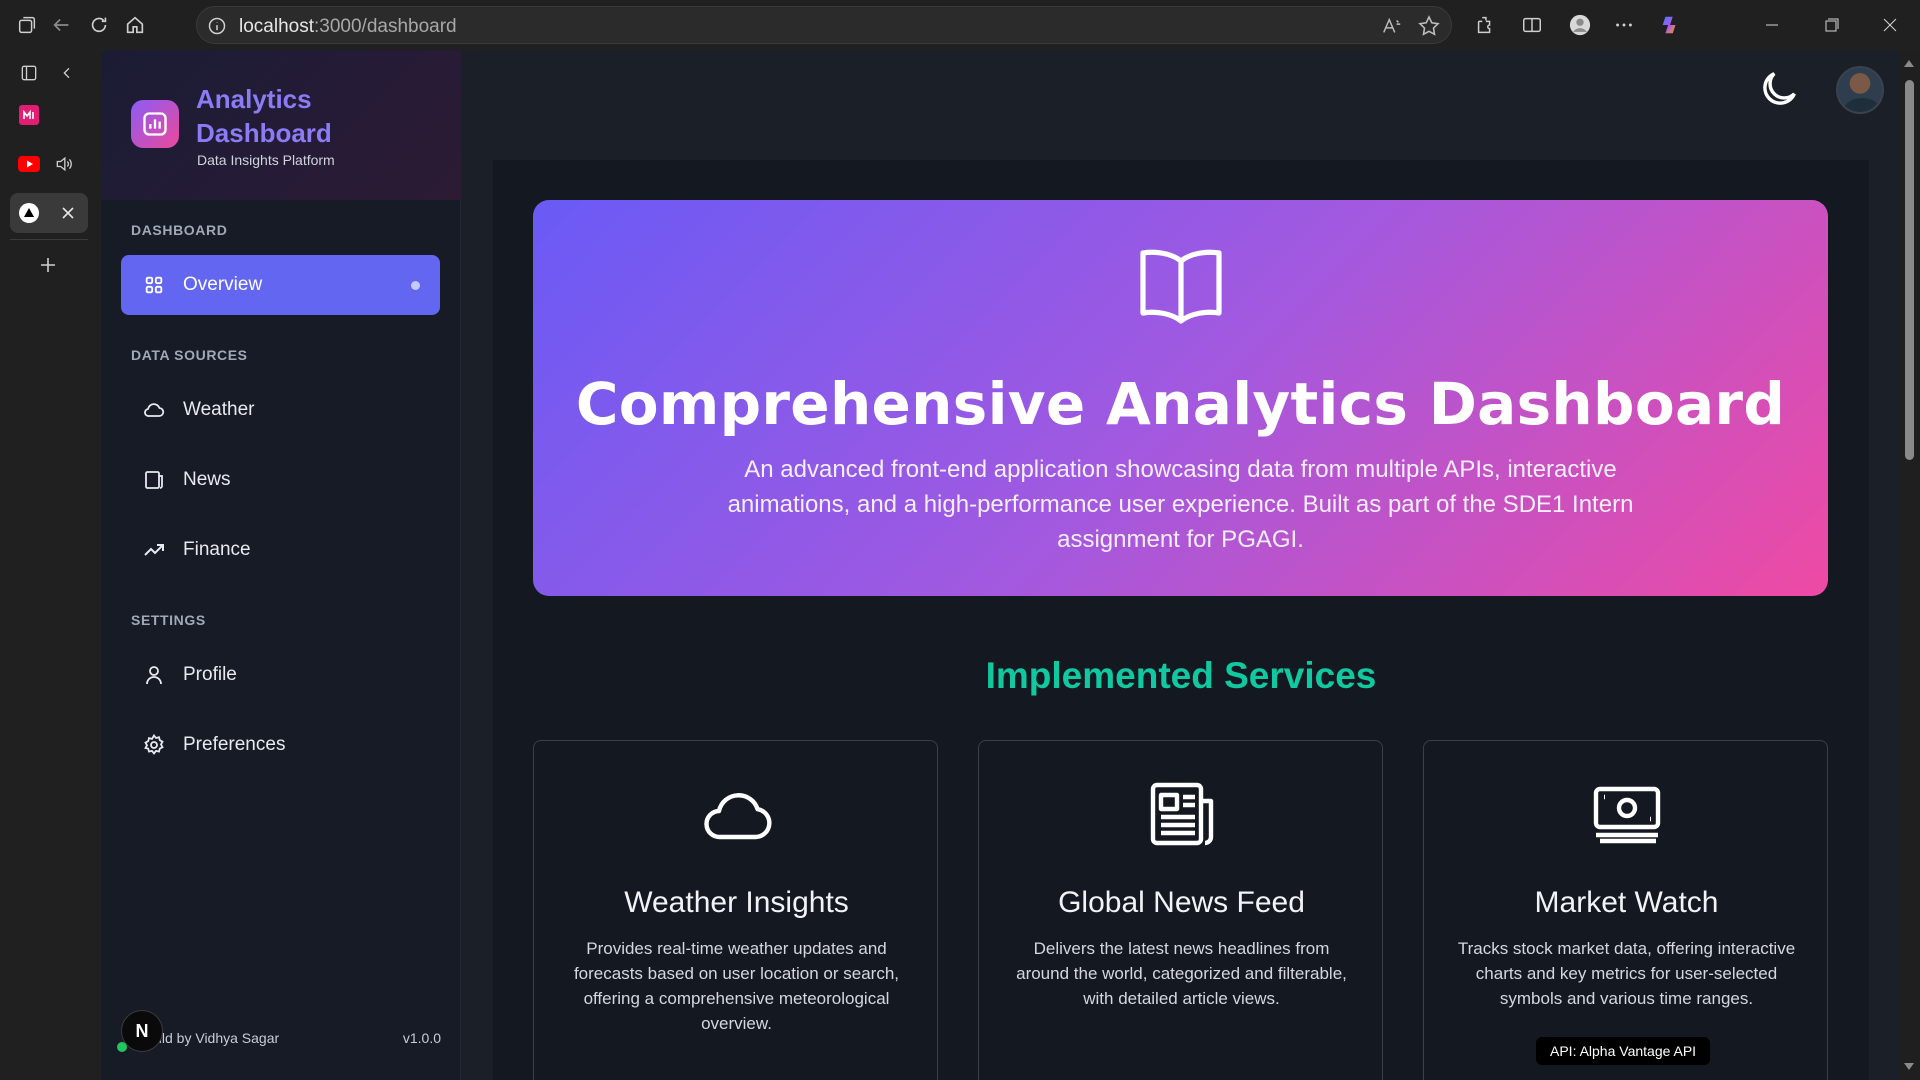  I want to click on read-aloud-icon, so click(1392, 26).